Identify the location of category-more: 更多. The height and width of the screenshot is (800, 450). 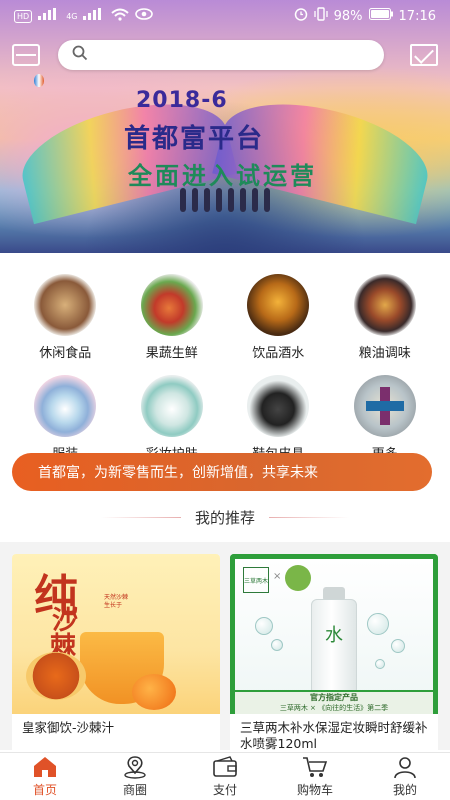
(385, 418).